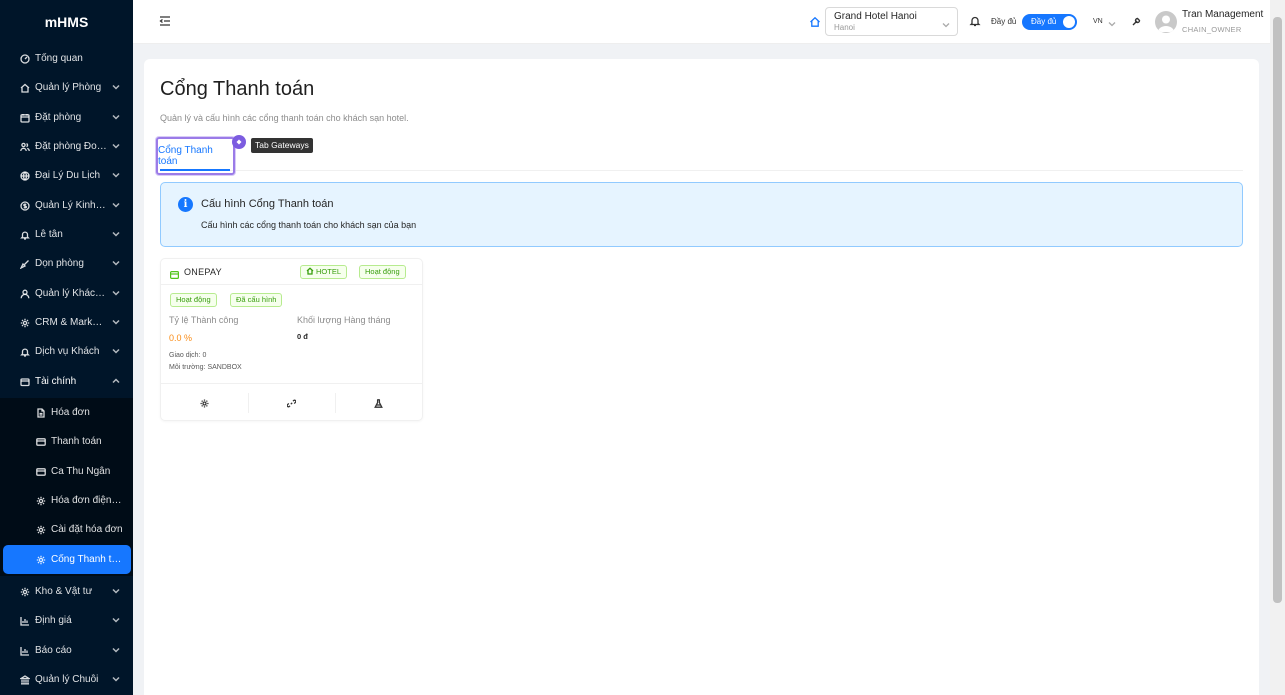 The image size is (1285, 695). Describe the element at coordinates (59, 263) in the screenshot. I see `sidebar-item-label: Dọn phòng` at that location.